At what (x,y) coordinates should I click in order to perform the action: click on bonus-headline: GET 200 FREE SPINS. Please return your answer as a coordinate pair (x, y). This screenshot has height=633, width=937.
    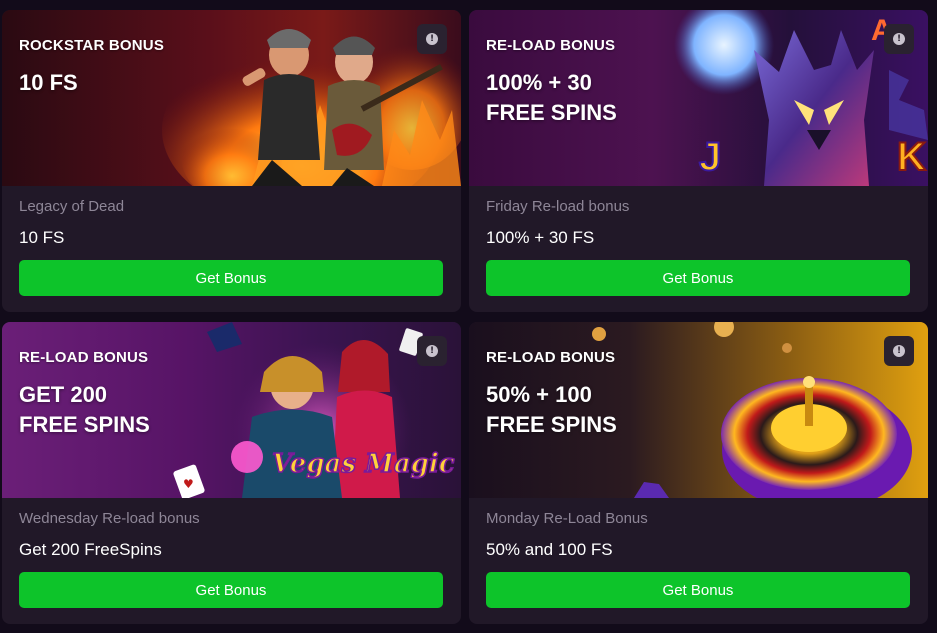
    Looking at the image, I should click on (84, 409).